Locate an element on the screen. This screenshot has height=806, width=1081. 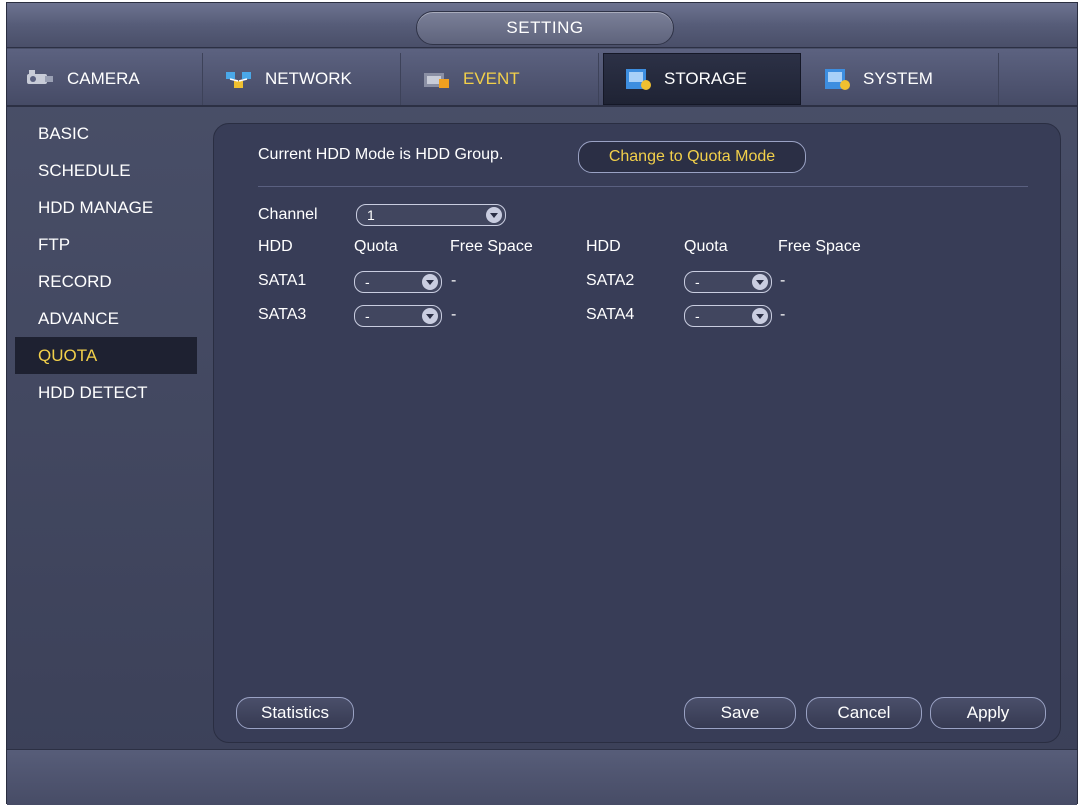
sidebar-item-hdd-manage: HDD MANAGE is located at coordinates (106, 207).